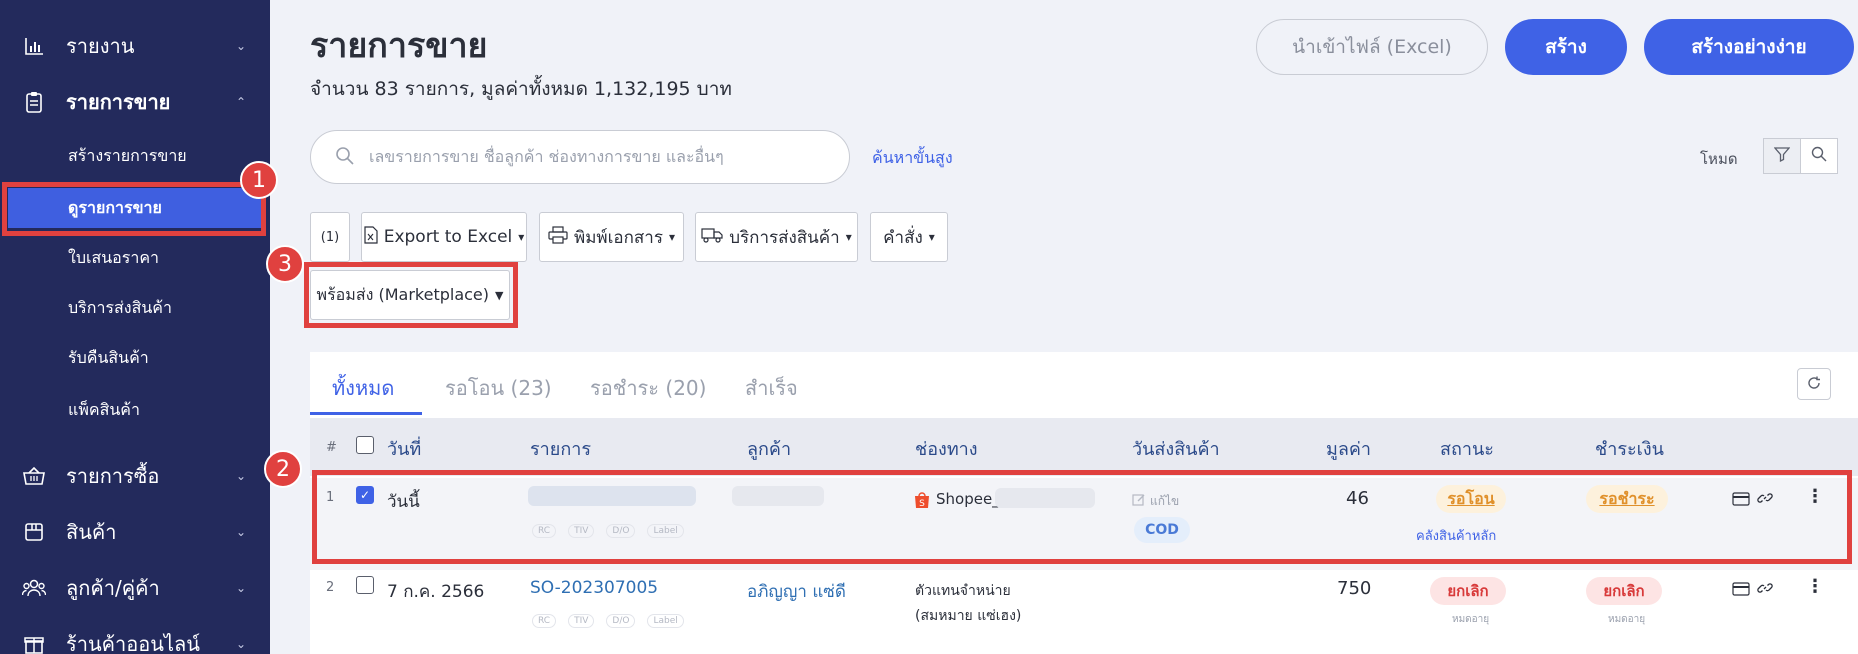 This screenshot has height=654, width=1858. I want to click on row-item-link: SO-202307005, so click(594, 588).